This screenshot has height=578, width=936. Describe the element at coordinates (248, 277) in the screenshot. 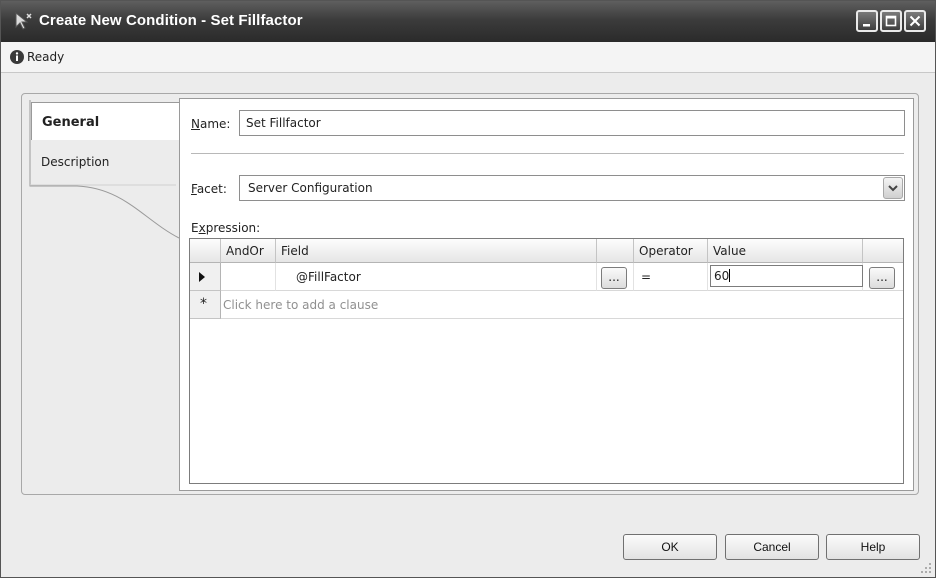

I see `cell-andor` at that location.